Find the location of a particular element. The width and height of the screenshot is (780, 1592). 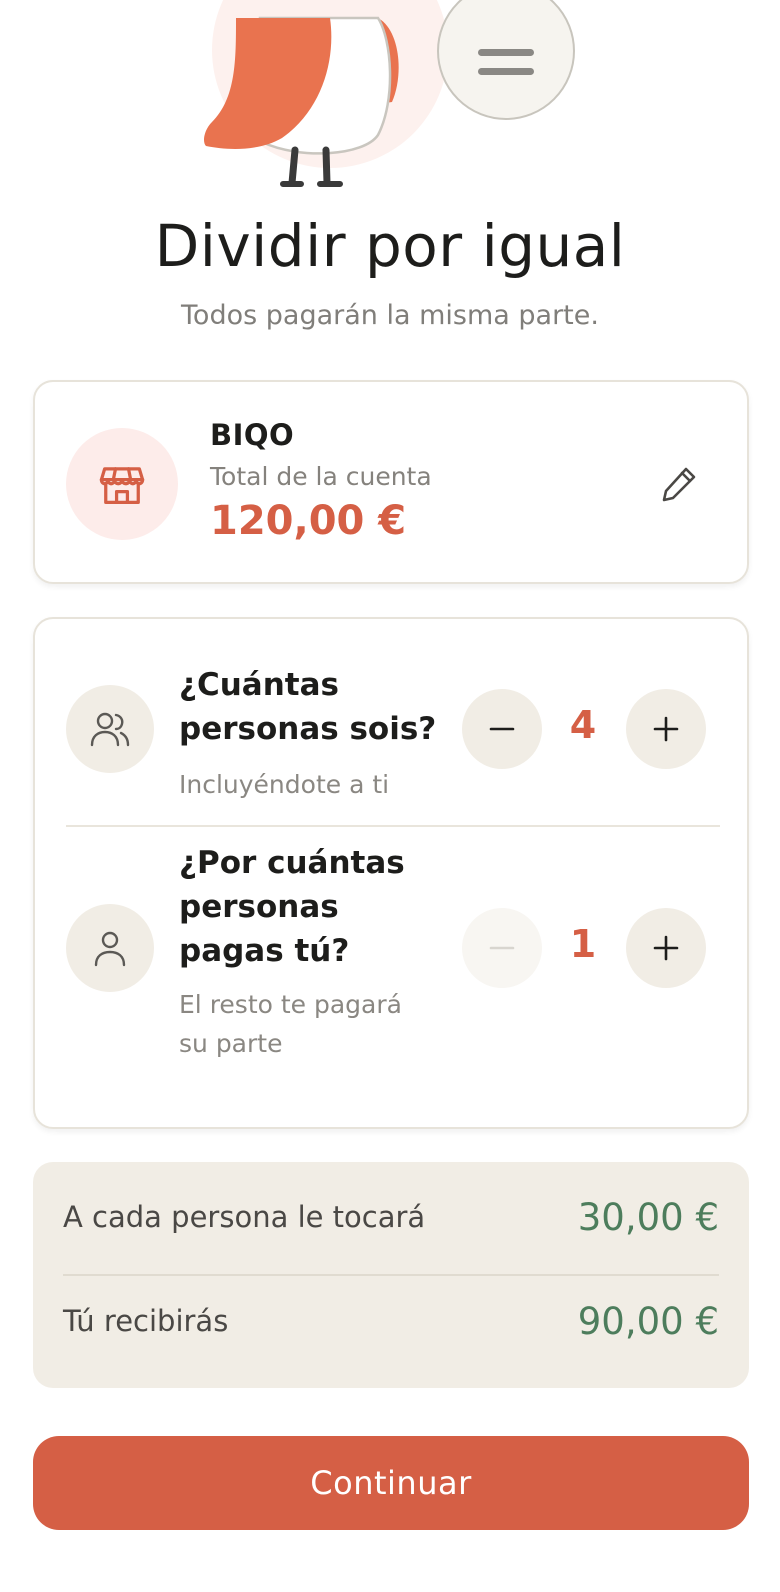

store-avatar is located at coordinates (122, 484).